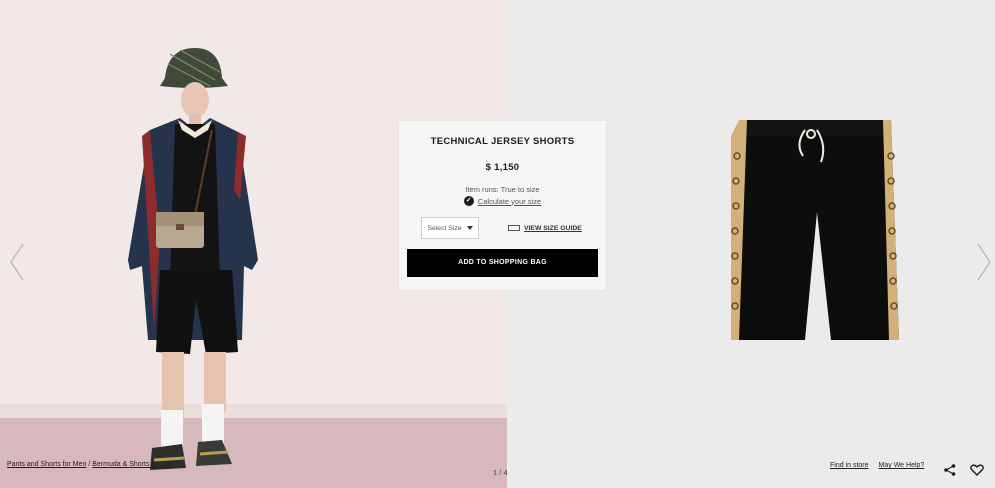 This screenshot has width=995, height=488. I want to click on size-select: Select Size, so click(450, 228).